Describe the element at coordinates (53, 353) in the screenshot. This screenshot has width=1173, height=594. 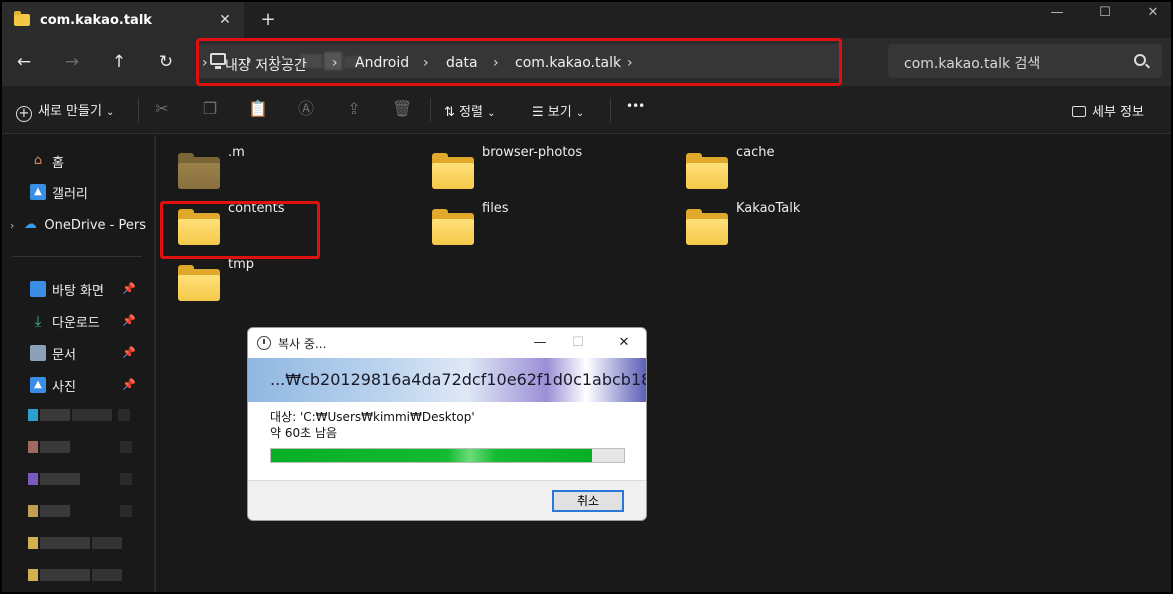
I see `sidebar-item-documents: 문서` at that location.